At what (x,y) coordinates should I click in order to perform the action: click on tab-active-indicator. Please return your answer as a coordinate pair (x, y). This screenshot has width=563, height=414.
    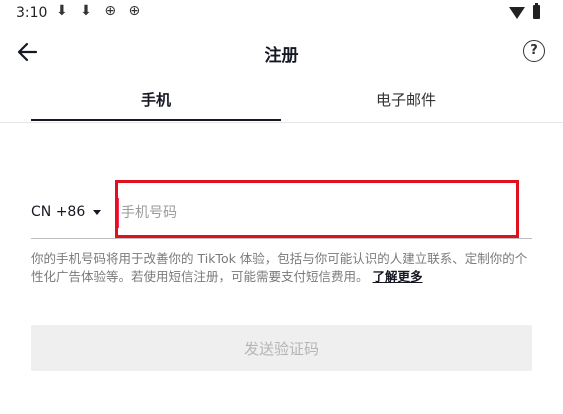
    Looking at the image, I should click on (156, 120).